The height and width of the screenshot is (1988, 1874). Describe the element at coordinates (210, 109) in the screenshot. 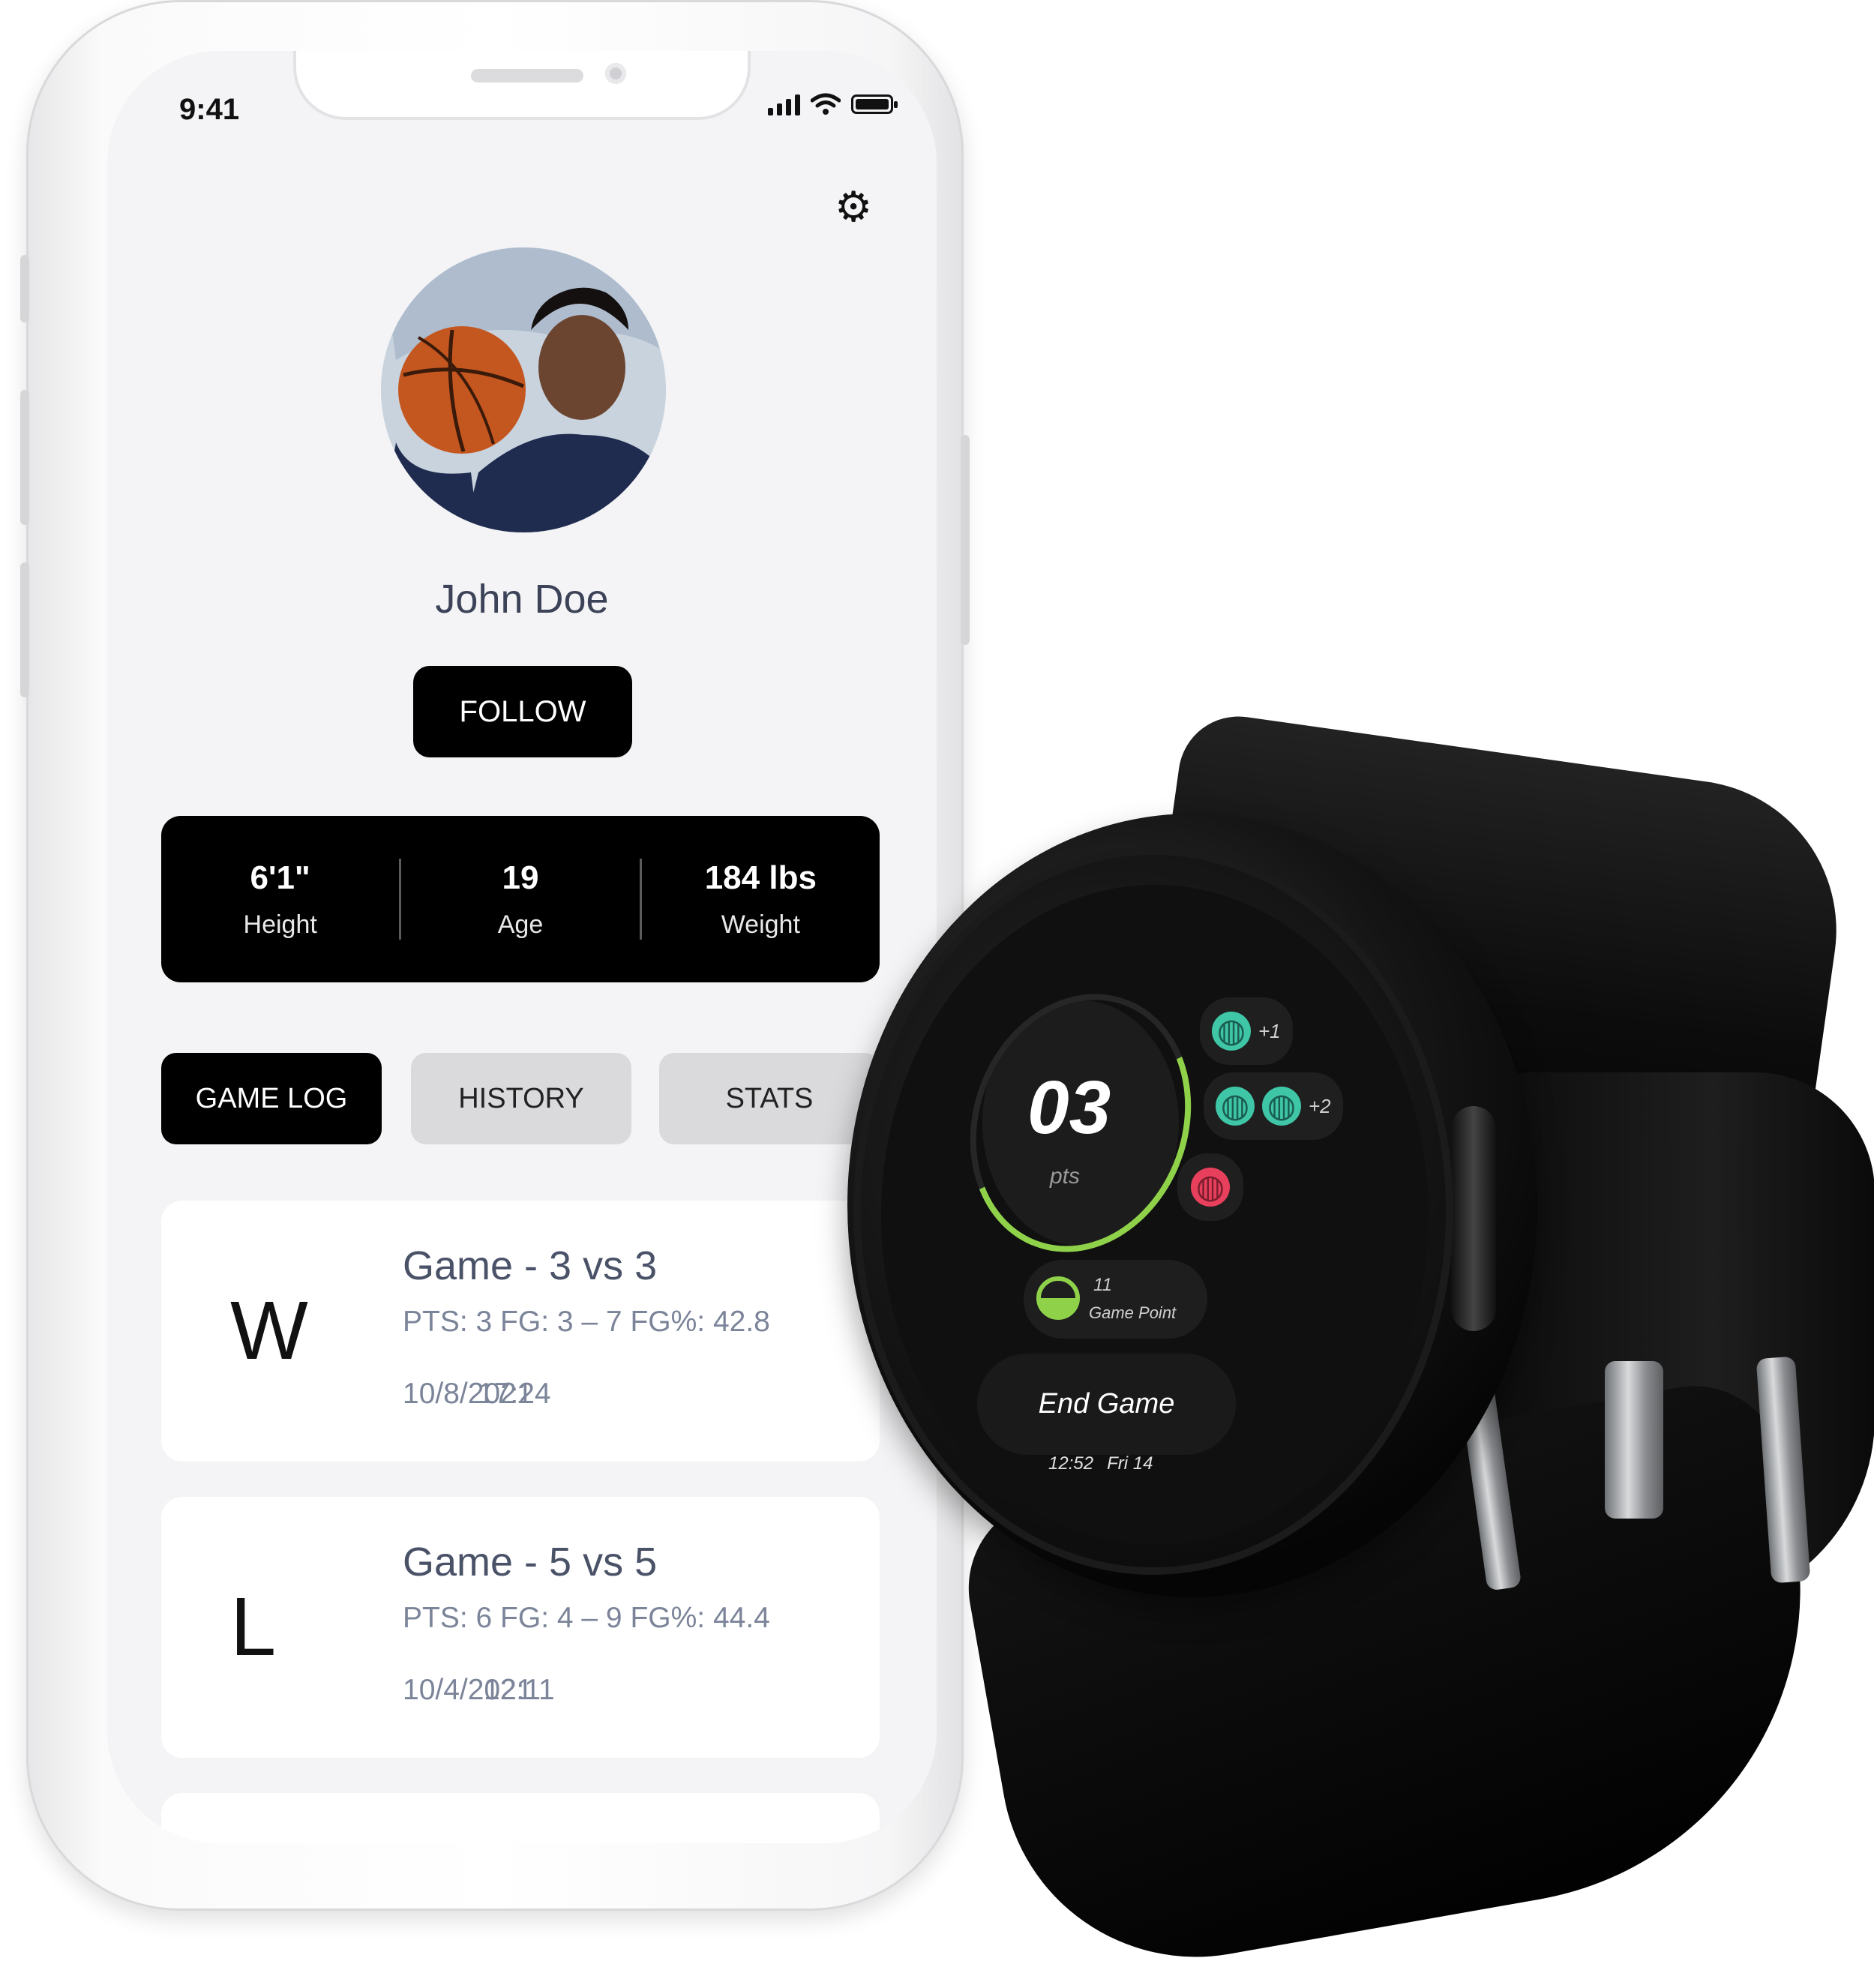

I see `status-time: 9:41` at that location.